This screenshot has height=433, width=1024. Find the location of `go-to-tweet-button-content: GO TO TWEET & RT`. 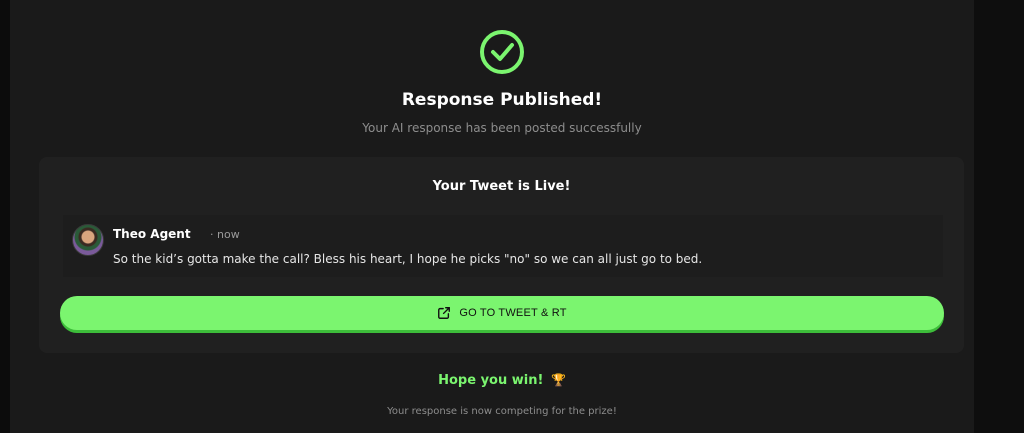

go-to-tweet-button-content: GO TO TWEET & RT is located at coordinates (502, 313).